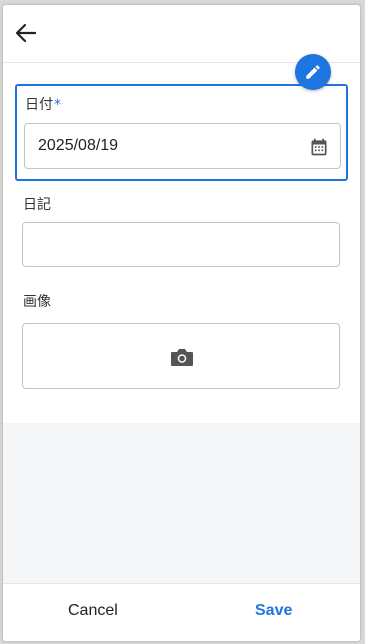 The width and height of the screenshot is (365, 644). I want to click on arrow-left-icon, so click(26, 33).